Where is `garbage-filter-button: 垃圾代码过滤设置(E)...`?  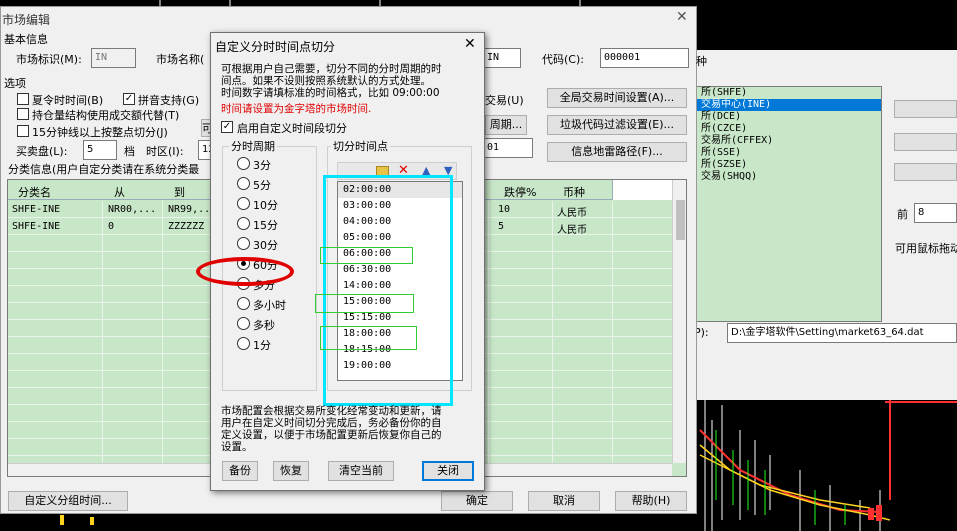
garbage-filter-button: 垃圾代码过滤设置(E)... is located at coordinates (617, 125).